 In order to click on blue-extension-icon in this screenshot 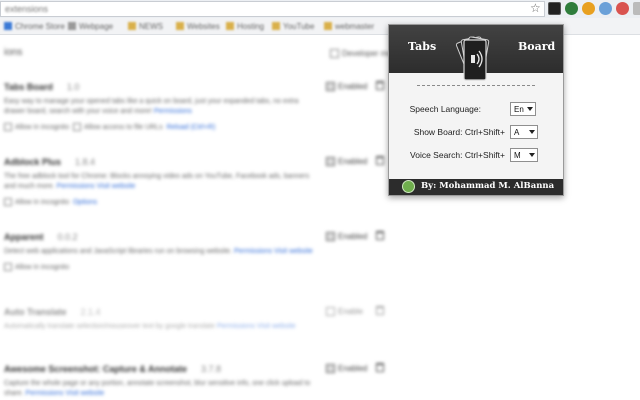, I will do `click(605, 8)`.